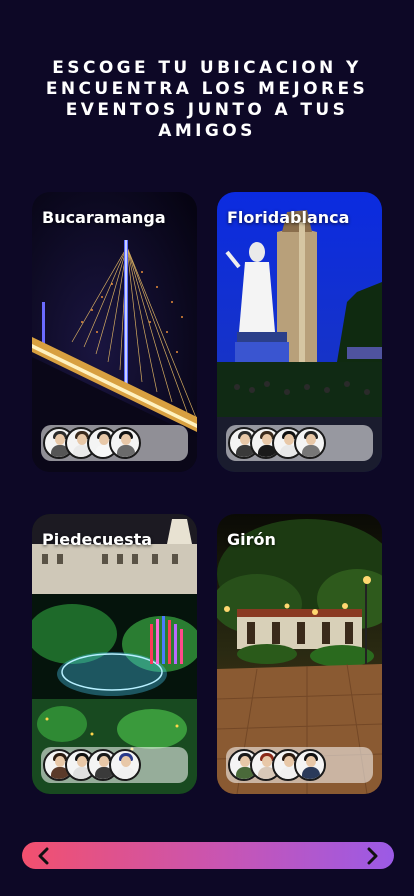 Image resolution: width=414 pixels, height=896 pixels. I want to click on location-name: Floridablanca, so click(288, 217).